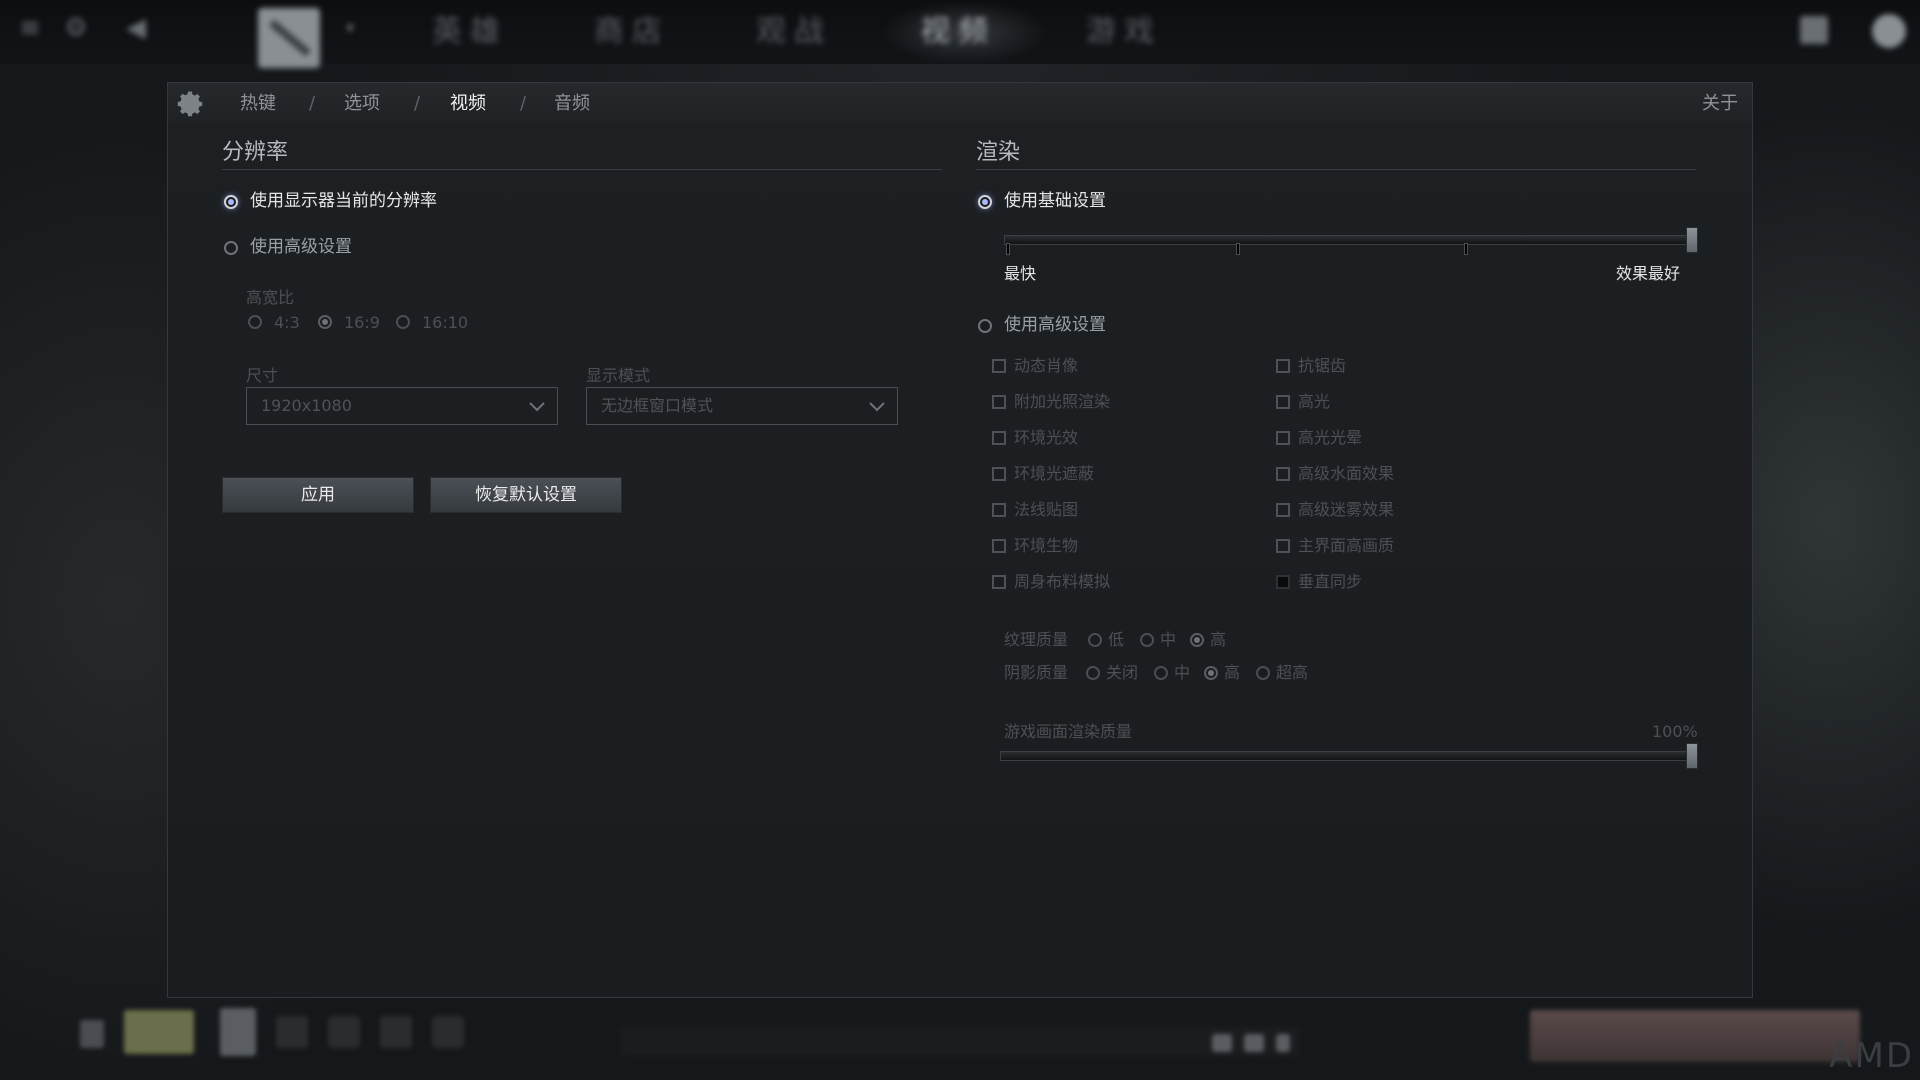 The height and width of the screenshot is (1080, 1920). I want to click on tab-store: 商店, so click(632, 32).